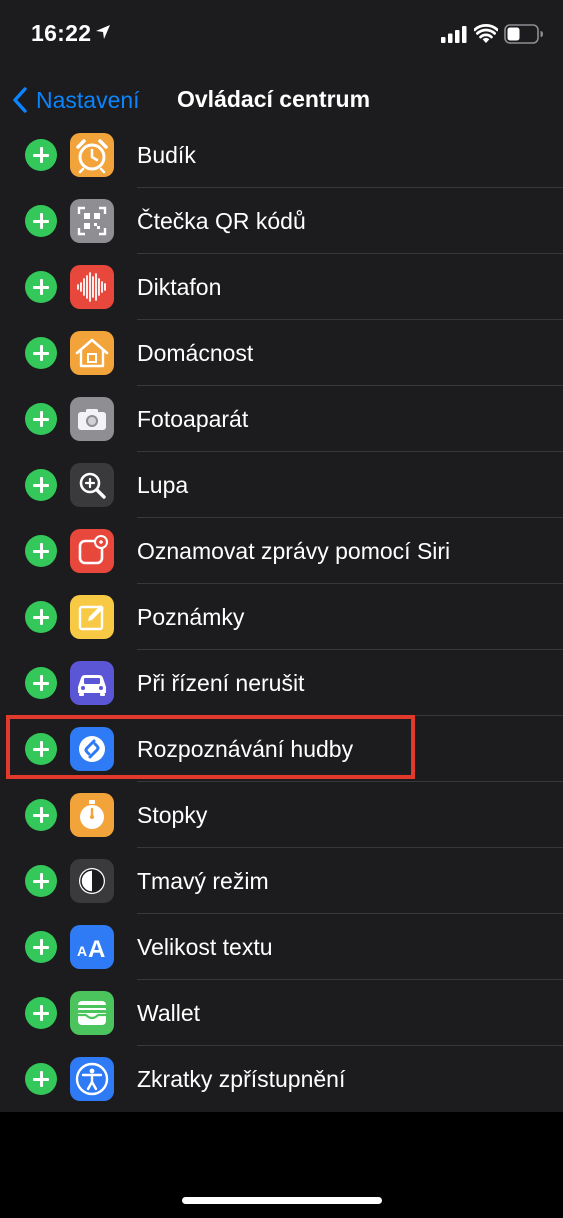 Image resolution: width=563 pixels, height=1218 pixels. I want to click on list-item: Stopky, so click(281, 815).